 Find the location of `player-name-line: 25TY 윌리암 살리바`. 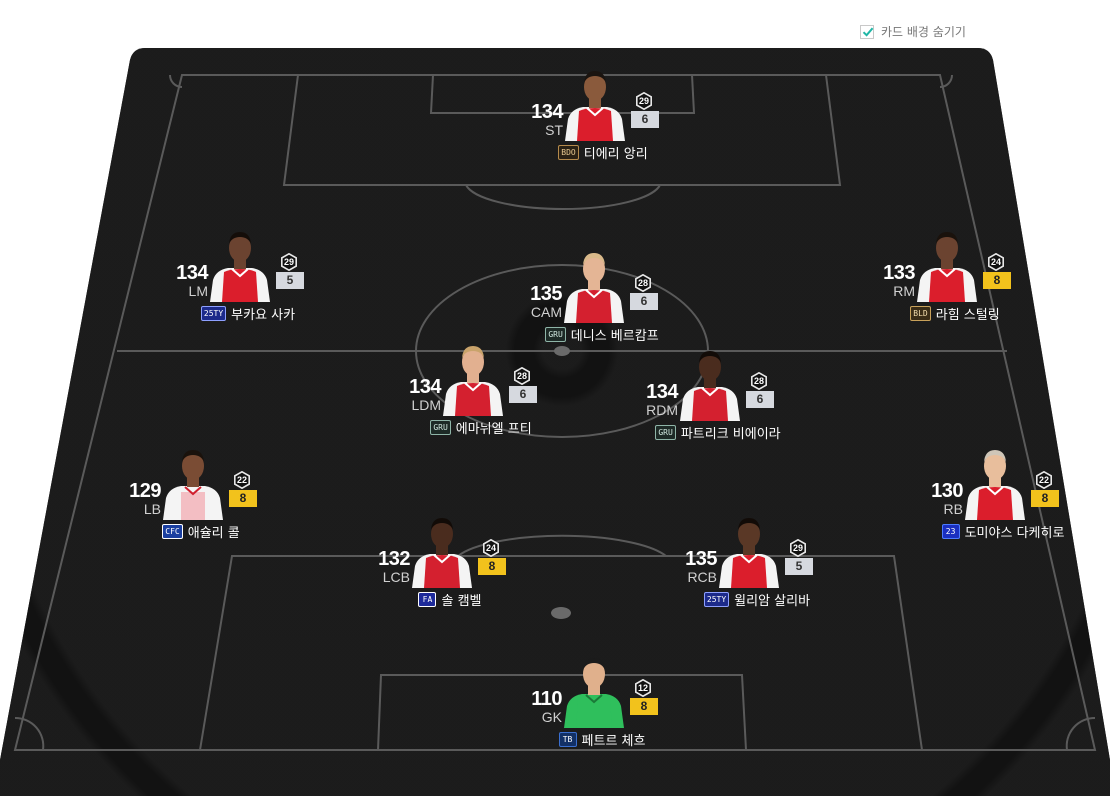

player-name-line: 25TY 윌리암 살리바 is located at coordinates (757, 599).